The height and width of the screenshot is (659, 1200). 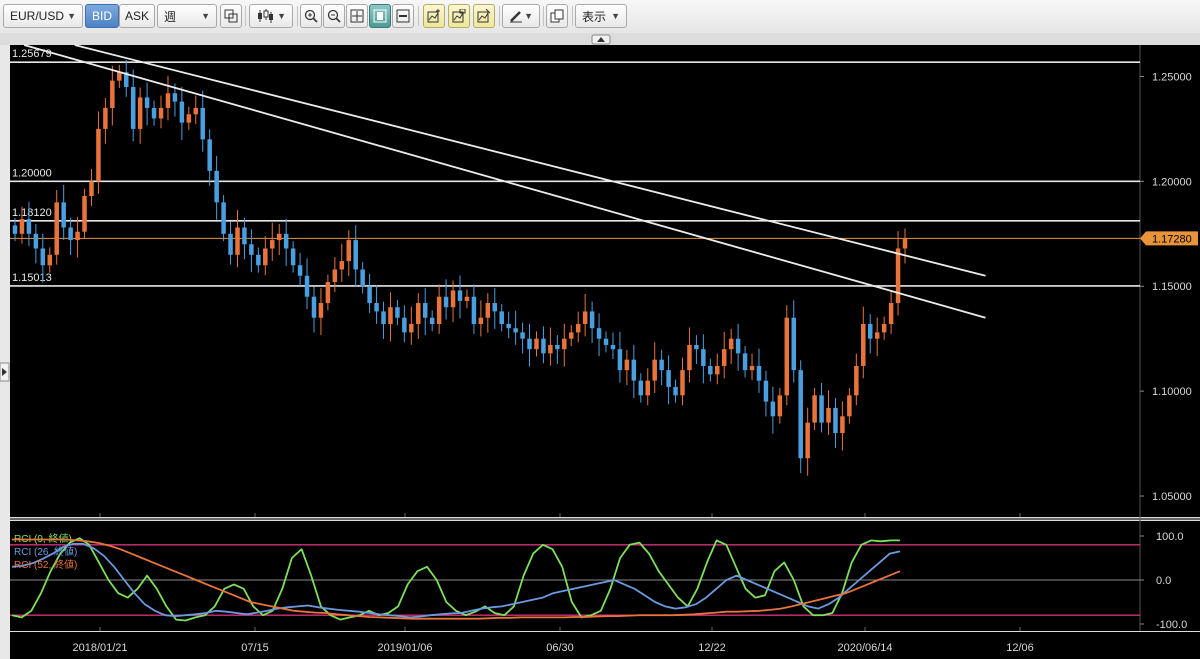 I want to click on level-label: 1.25679, so click(x=32, y=54).